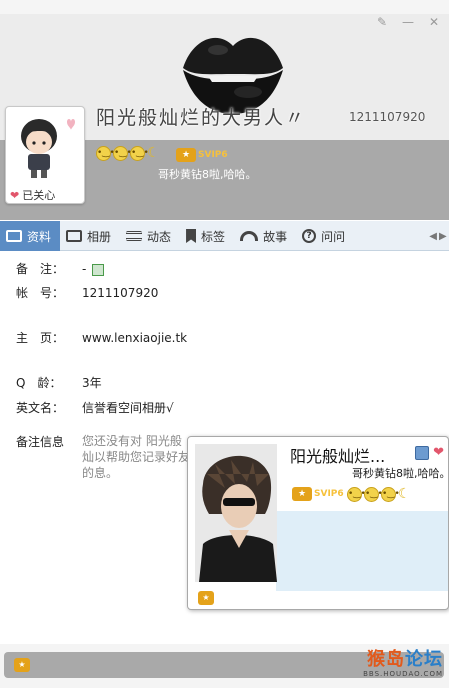  Describe the element at coordinates (40, 269) in the screenshot. I see `remark-label: 备 注：` at that location.